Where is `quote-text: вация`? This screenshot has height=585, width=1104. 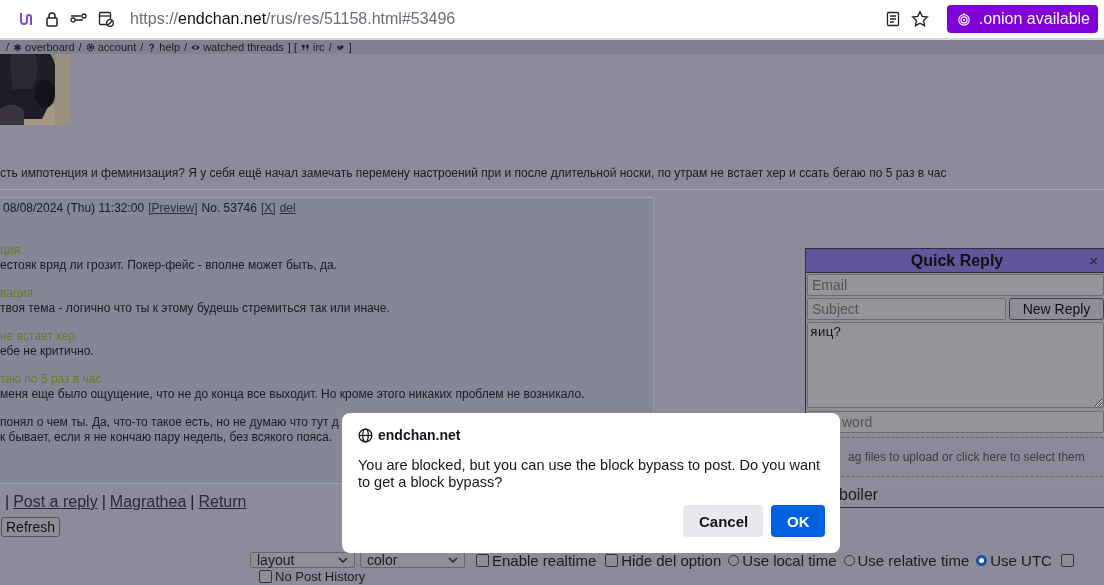 quote-text: вация is located at coordinates (16, 293).